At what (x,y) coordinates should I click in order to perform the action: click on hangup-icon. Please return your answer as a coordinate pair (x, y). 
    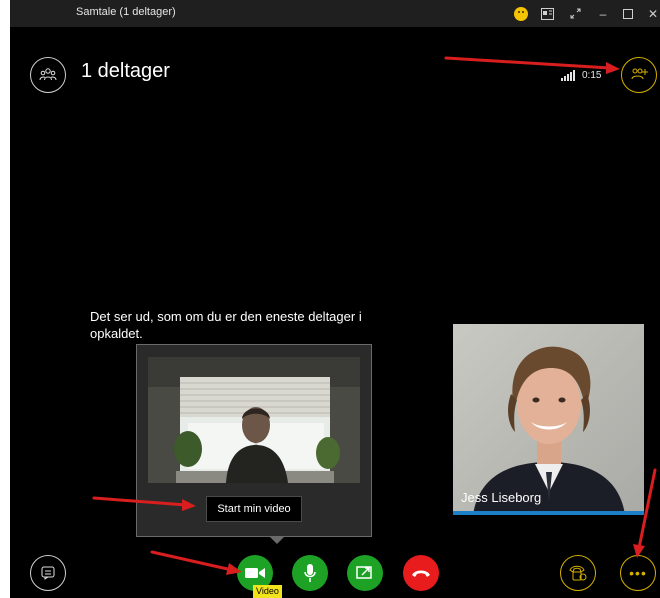
    Looking at the image, I should click on (421, 573).